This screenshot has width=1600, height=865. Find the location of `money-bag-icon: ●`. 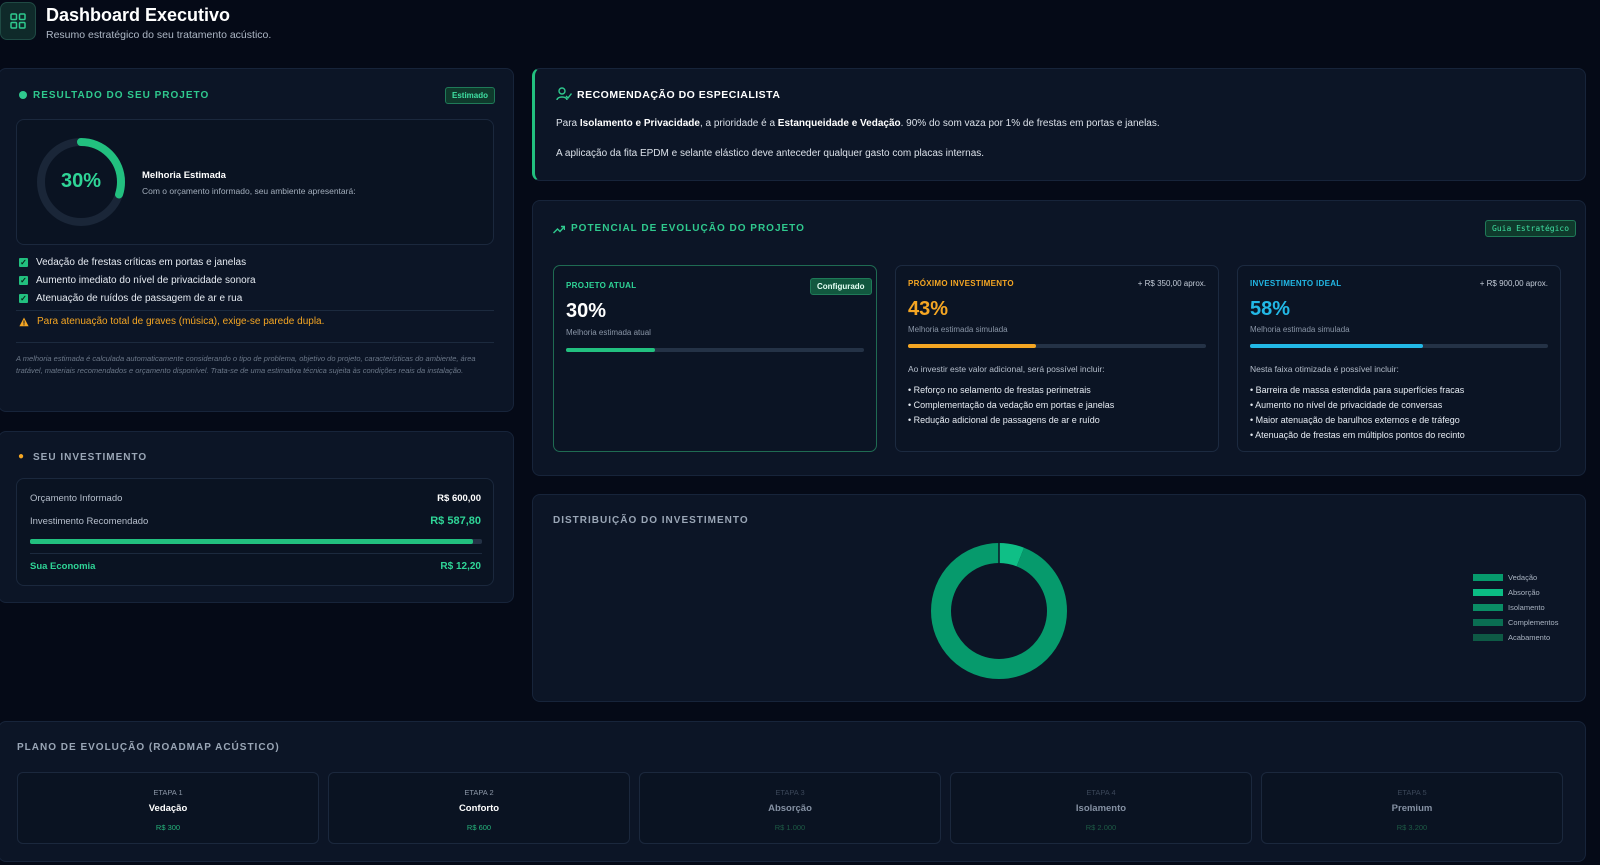

money-bag-icon: ● is located at coordinates (21, 456).